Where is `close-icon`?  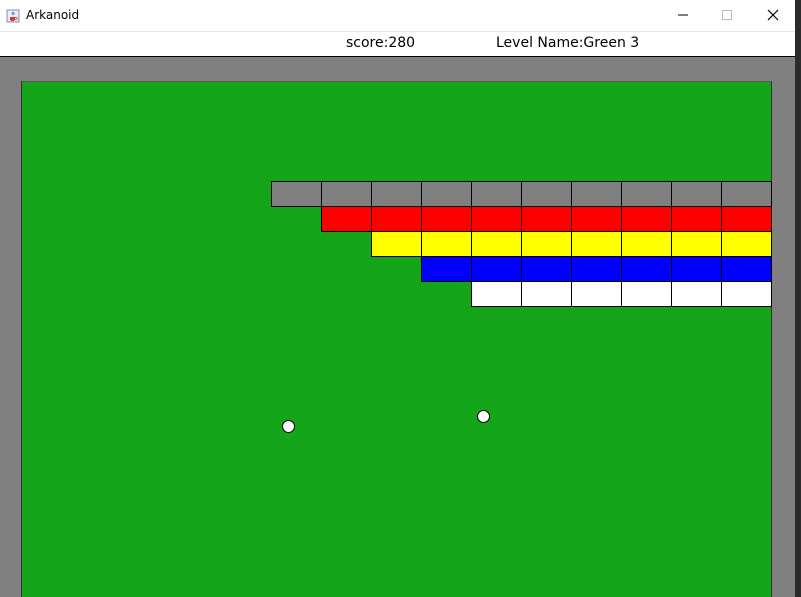 close-icon is located at coordinates (773, 15).